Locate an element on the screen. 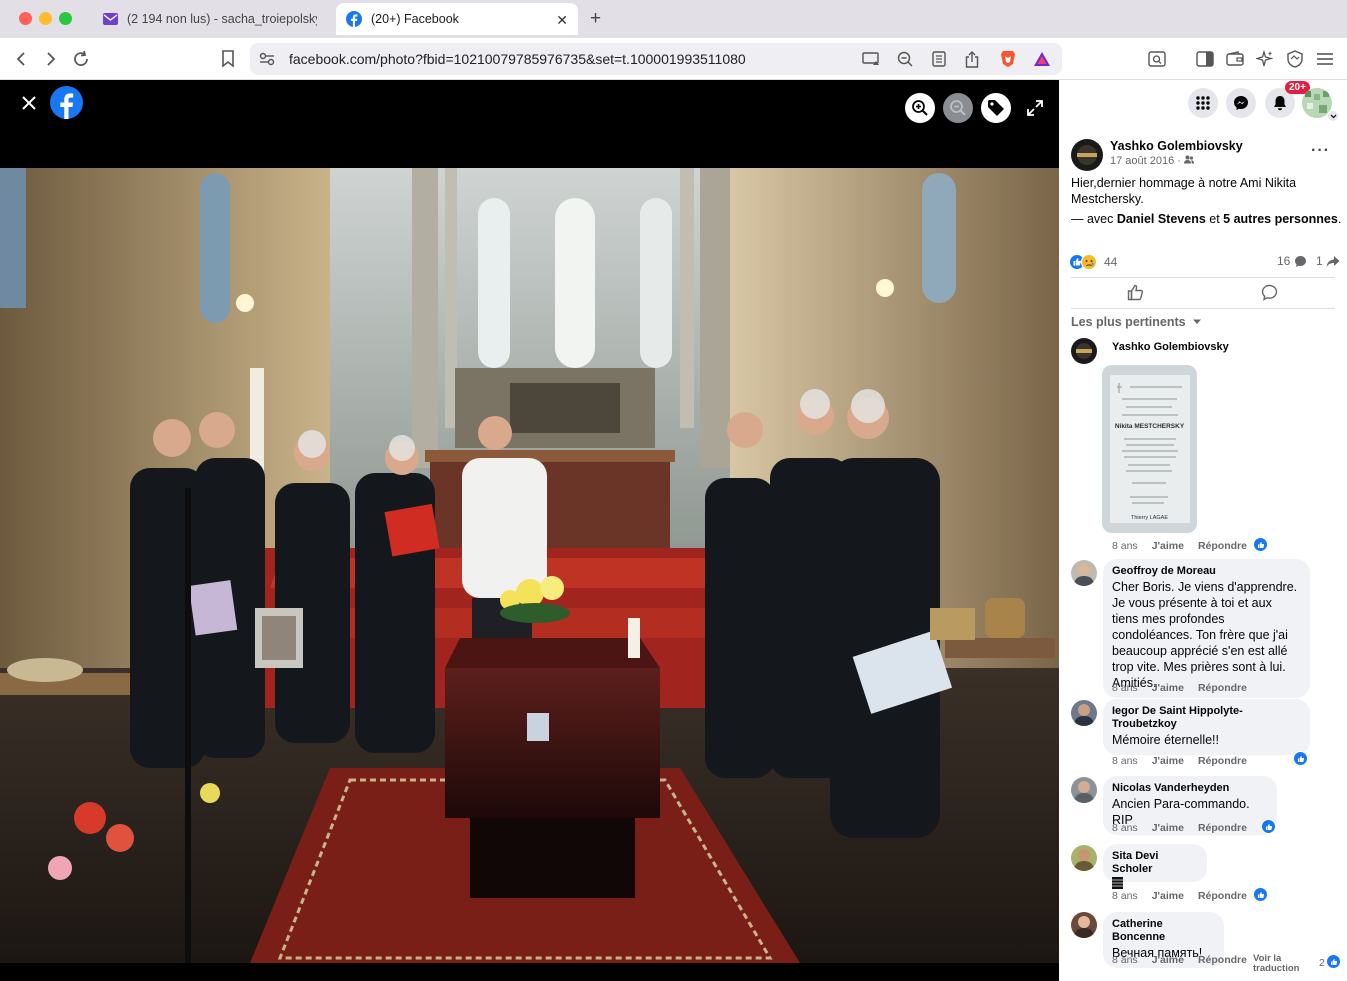  reader-mode-icon is located at coordinates (939, 59).